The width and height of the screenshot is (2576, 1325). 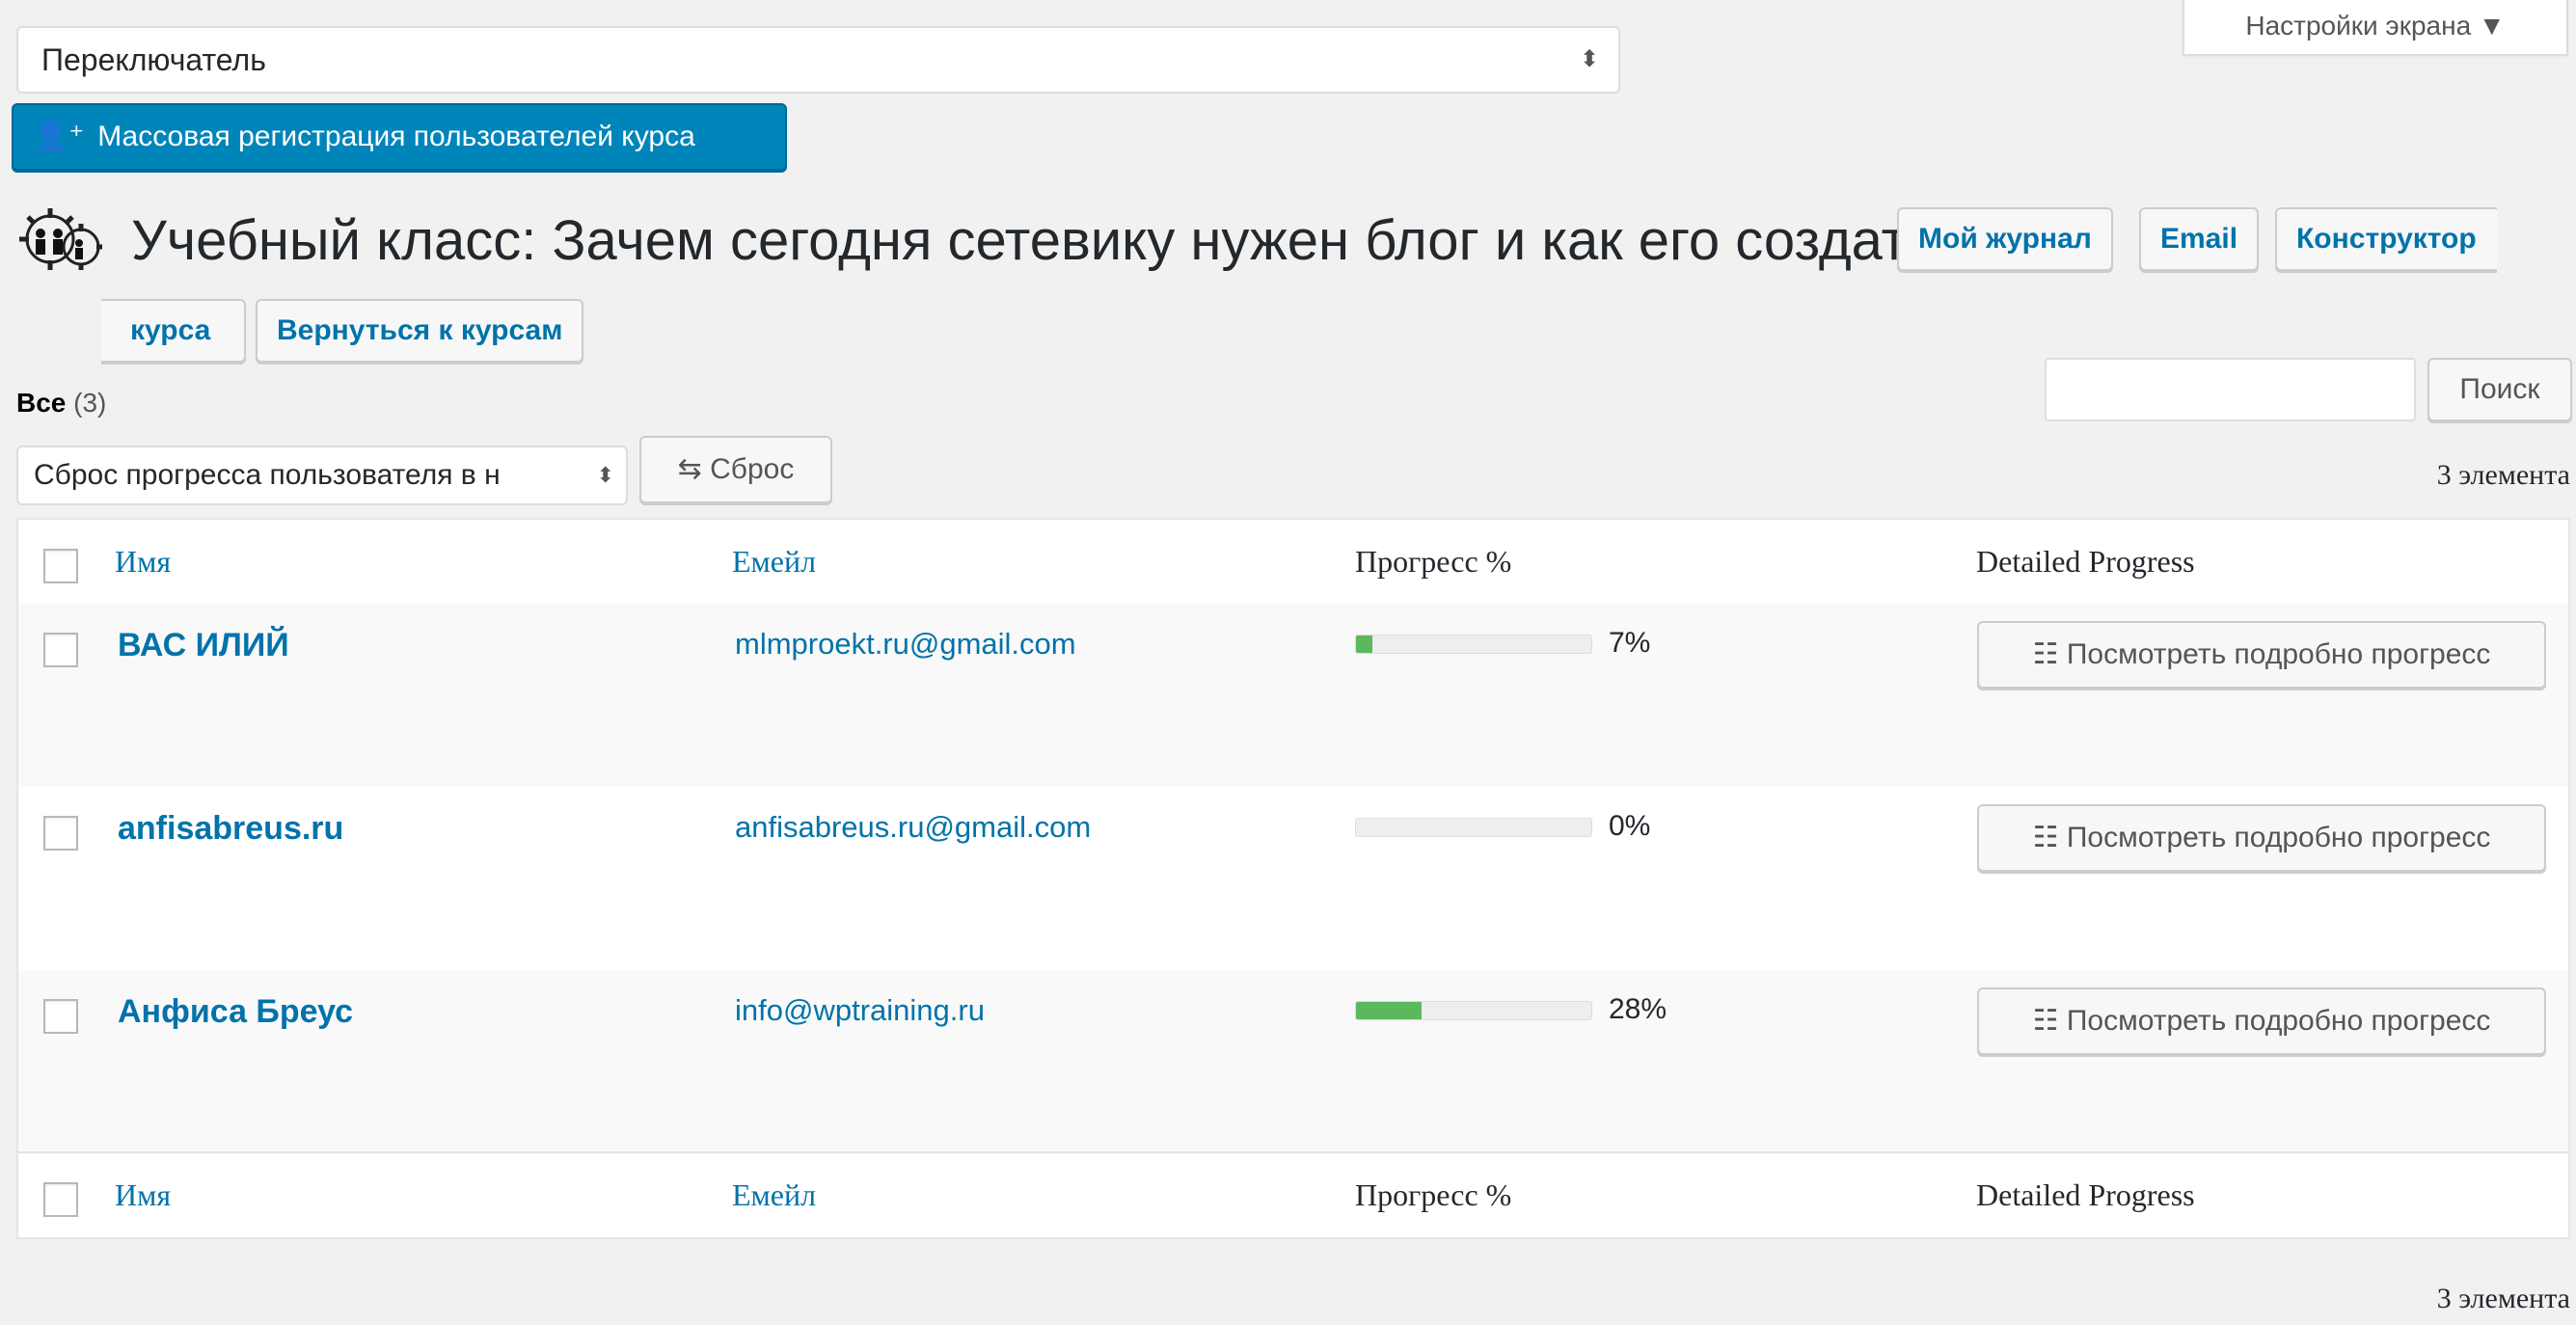 I want to click on table-header-row: Имя Емейл Прогресс % Detailed Progress, so click(x=1293, y=563).